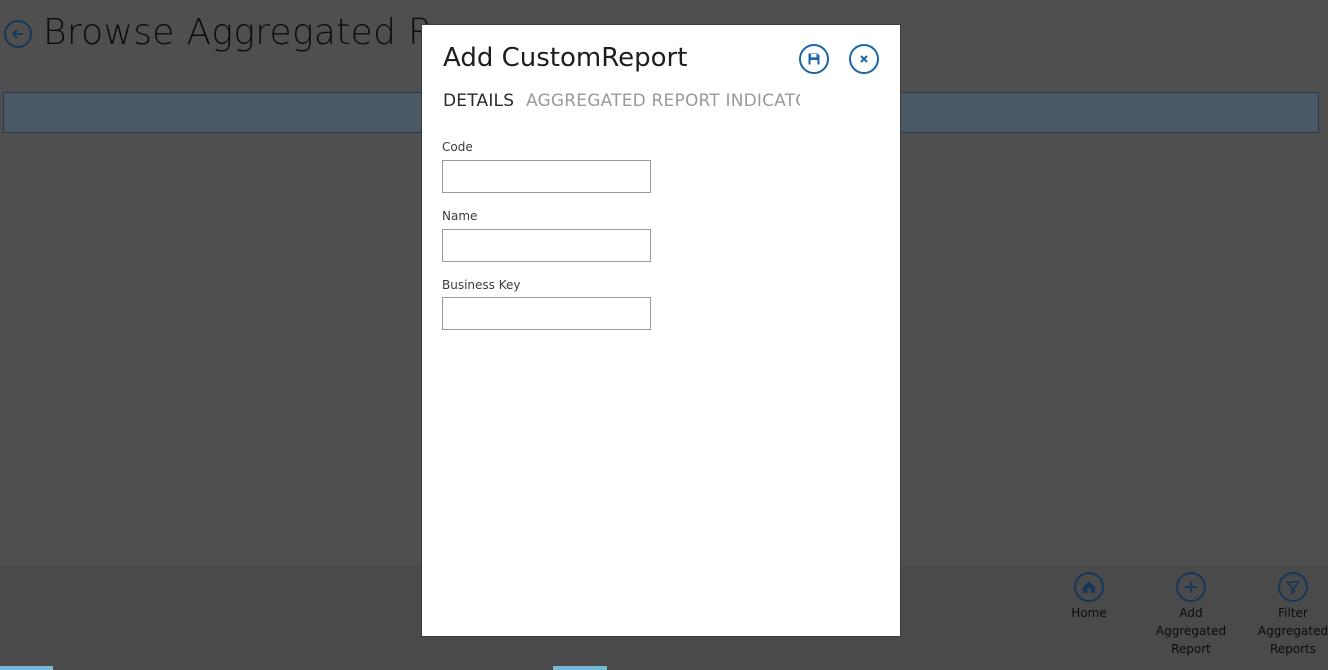  I want to click on save-icon, so click(814, 59).